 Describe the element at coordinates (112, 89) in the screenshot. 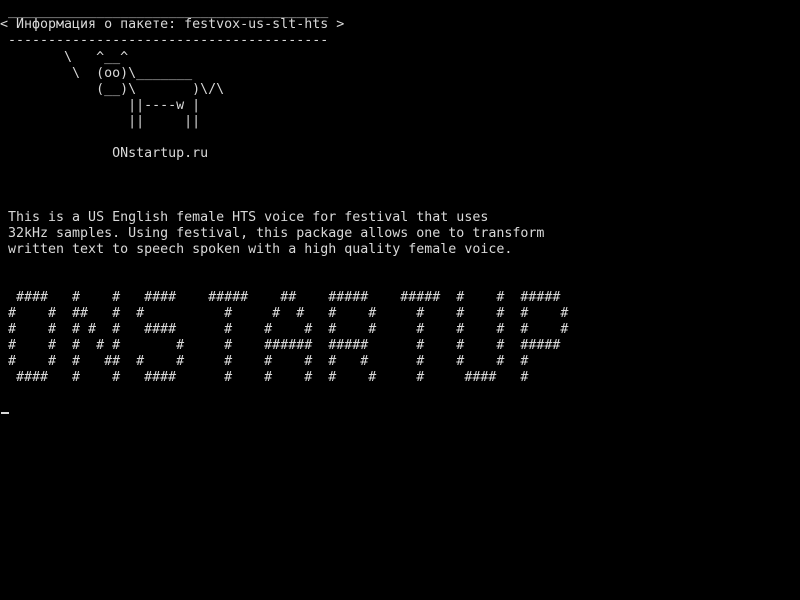

I see `cow-art-line: (__)\ )\/\` at that location.